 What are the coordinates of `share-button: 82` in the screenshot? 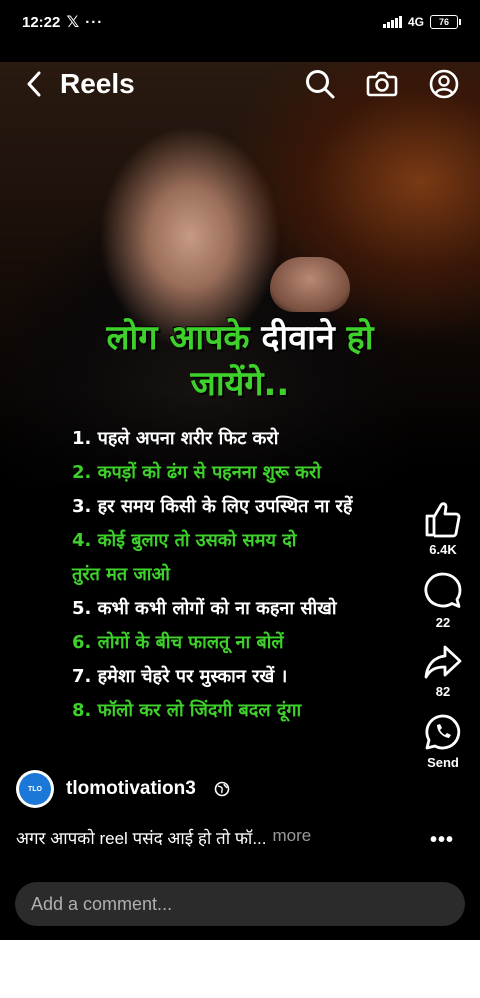 It's located at (443, 671).